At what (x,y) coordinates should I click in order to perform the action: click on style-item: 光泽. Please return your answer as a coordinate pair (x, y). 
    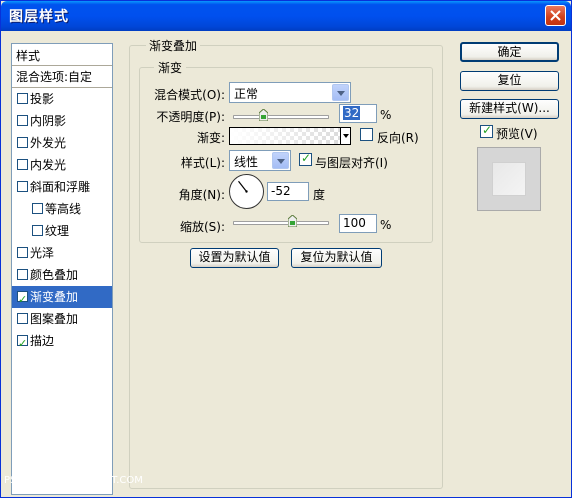
    Looking at the image, I should click on (62, 253).